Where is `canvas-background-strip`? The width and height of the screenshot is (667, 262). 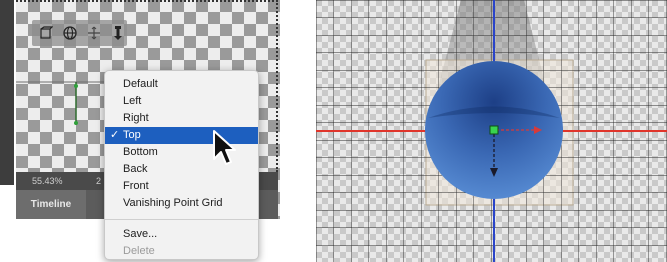 canvas-background-strip is located at coordinates (7, 92).